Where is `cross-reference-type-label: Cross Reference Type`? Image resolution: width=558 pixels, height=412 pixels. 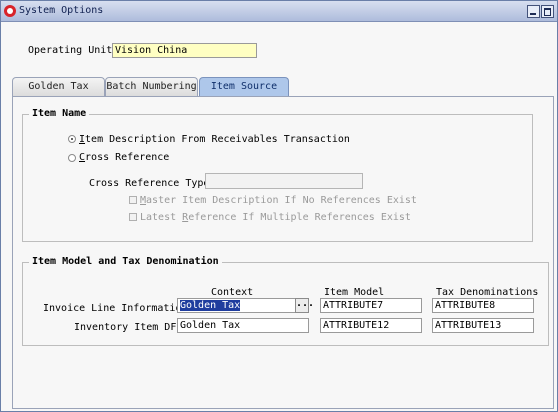
cross-reference-type-label: Cross Reference Type is located at coordinates (149, 183).